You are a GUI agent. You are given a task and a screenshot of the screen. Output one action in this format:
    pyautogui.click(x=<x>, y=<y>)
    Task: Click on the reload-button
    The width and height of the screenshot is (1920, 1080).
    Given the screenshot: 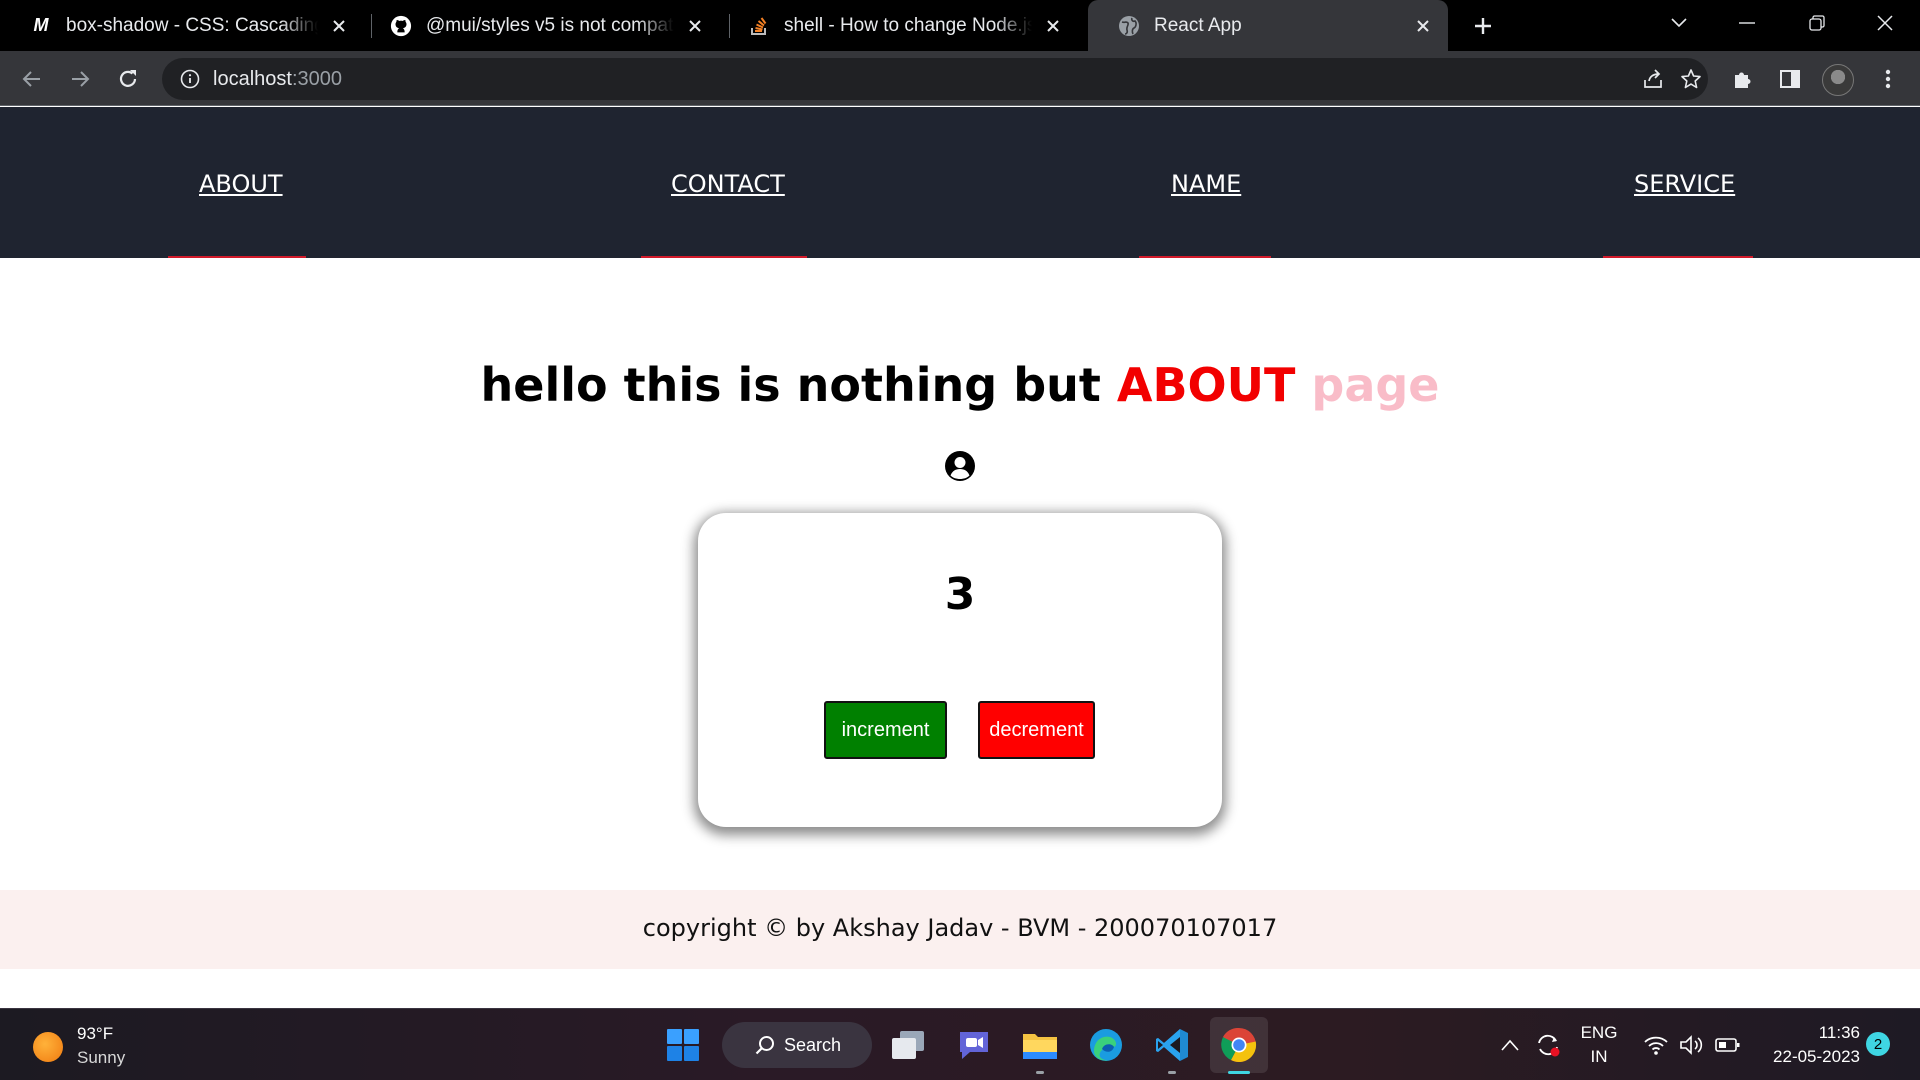 What is the action you would take?
    pyautogui.click(x=128, y=79)
    